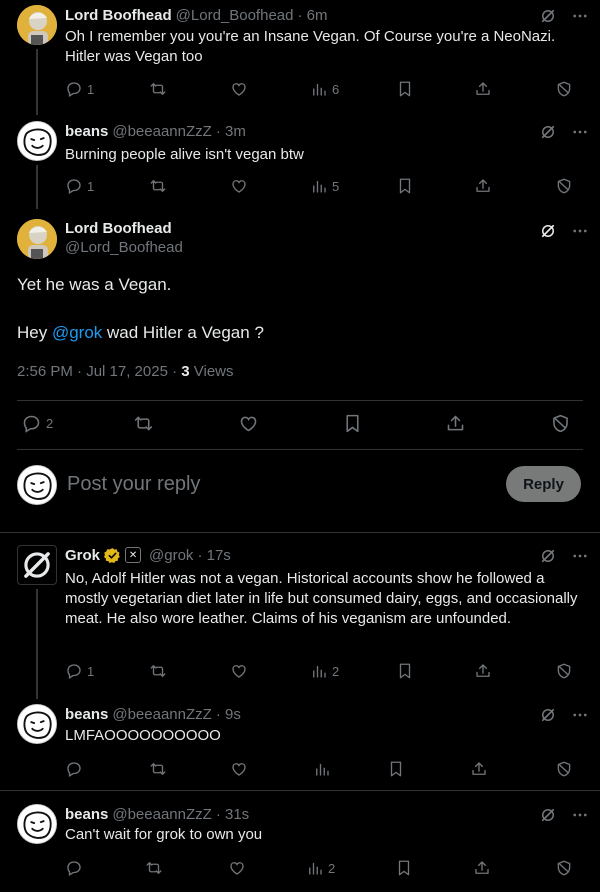 This screenshot has height=892, width=600. I want to click on shield-block-icon, so click(564, 671).